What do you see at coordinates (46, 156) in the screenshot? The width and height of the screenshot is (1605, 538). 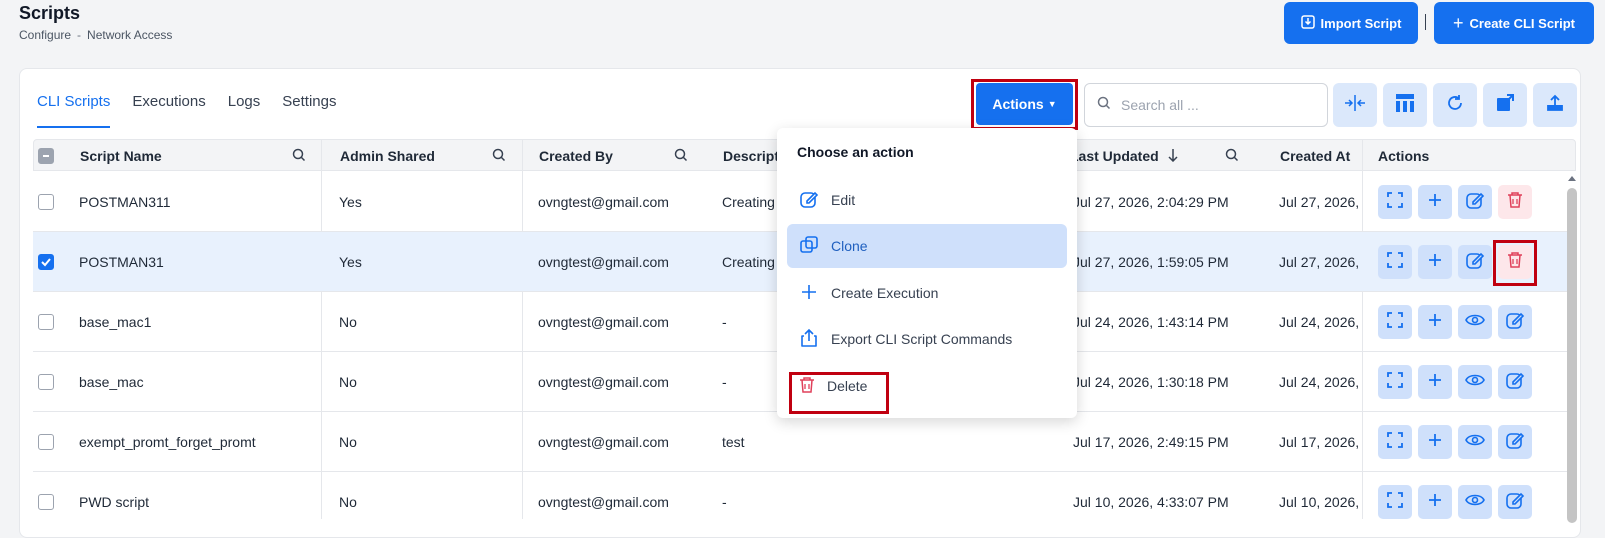 I see `select-all-checkbox` at bounding box center [46, 156].